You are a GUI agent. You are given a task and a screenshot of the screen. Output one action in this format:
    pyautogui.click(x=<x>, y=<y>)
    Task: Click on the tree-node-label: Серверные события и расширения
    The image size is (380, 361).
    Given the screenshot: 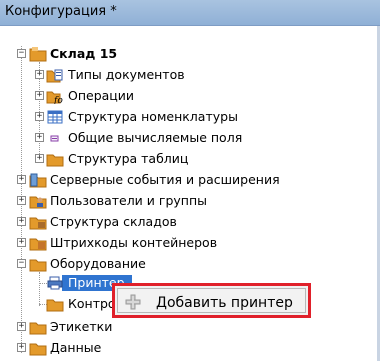 What is the action you would take?
    pyautogui.click(x=165, y=179)
    